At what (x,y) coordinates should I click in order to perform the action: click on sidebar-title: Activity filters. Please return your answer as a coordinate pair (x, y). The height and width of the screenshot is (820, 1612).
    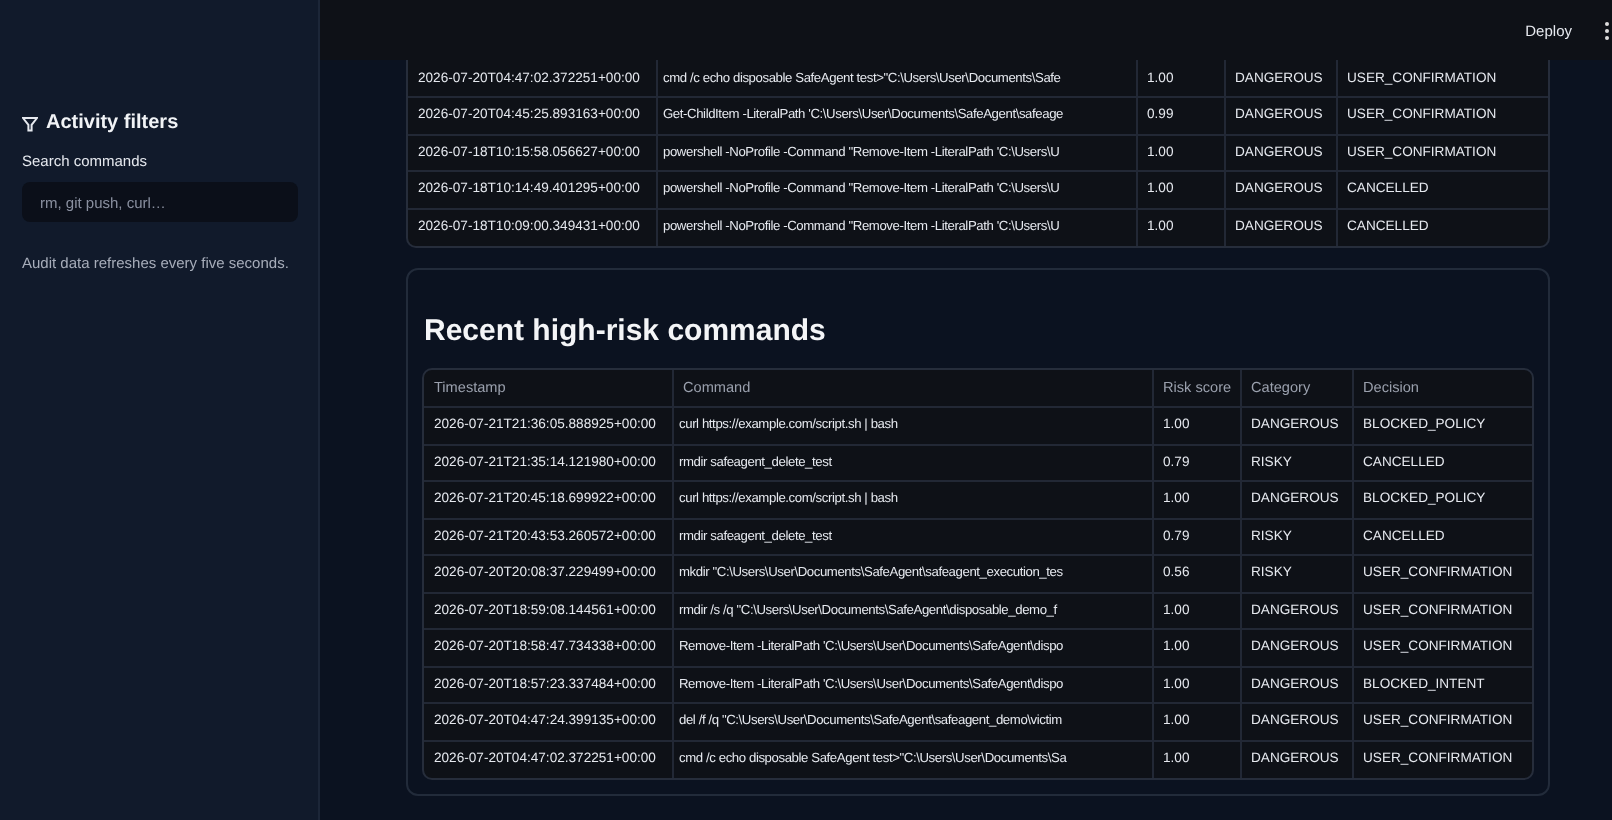
    Looking at the image, I should click on (112, 123).